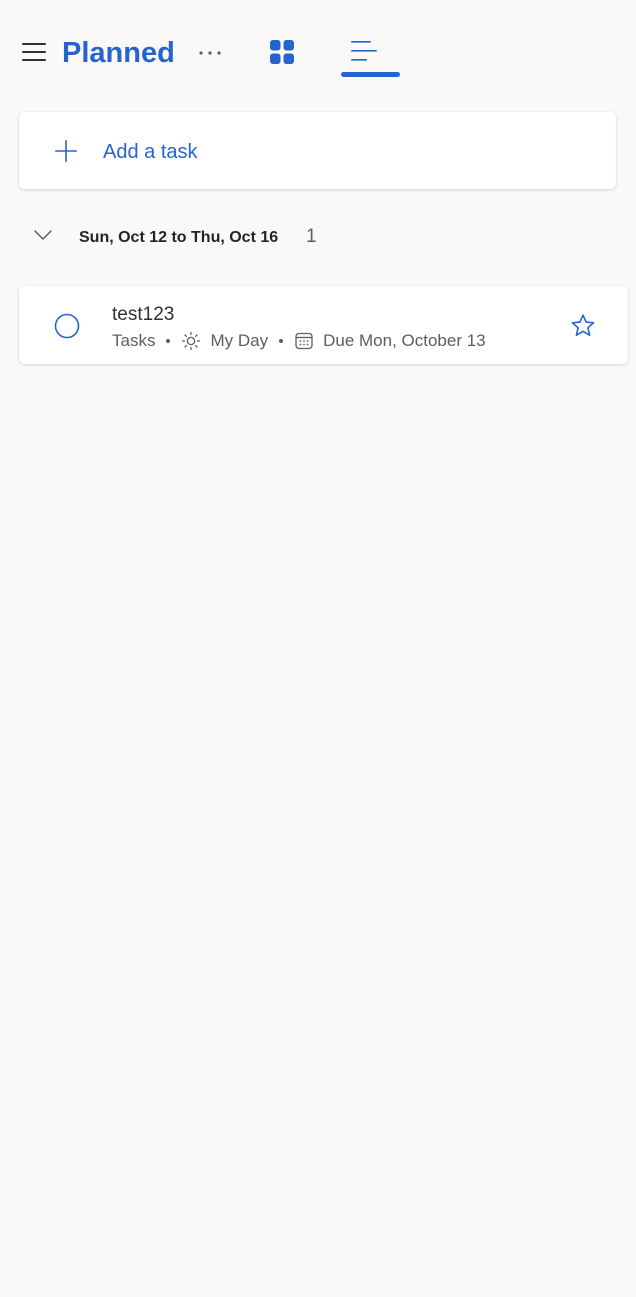 This screenshot has height=1297, width=636. Describe the element at coordinates (370, 74) in the screenshot. I see `active-tab-indicator` at that location.